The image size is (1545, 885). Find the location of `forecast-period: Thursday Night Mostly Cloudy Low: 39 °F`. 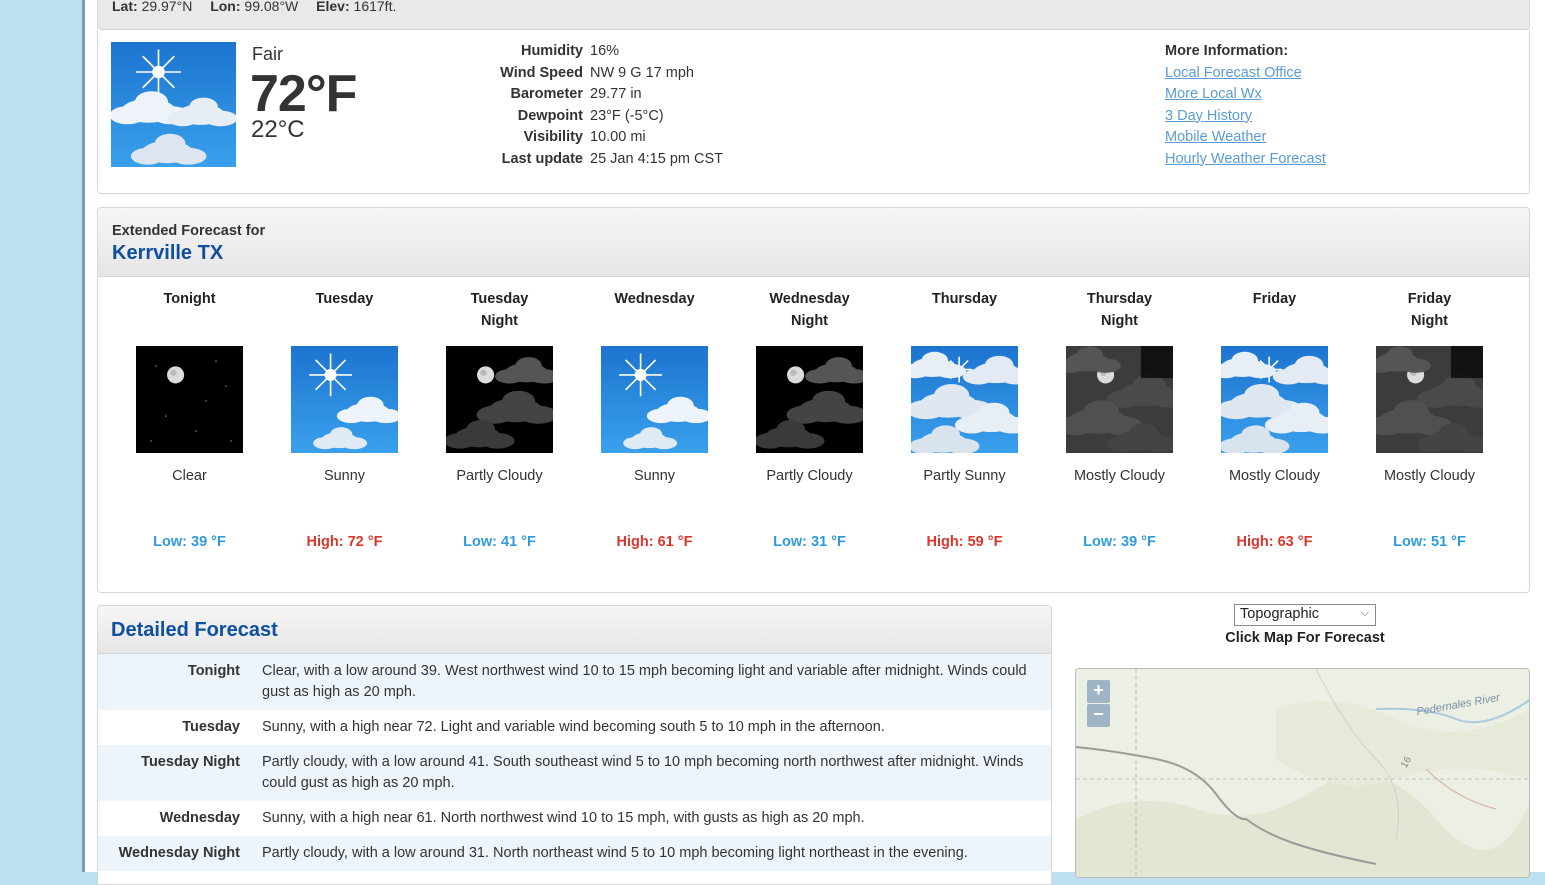

forecast-period: Thursday Night Mostly Cloudy Low: 39 °F is located at coordinates (1119, 419).